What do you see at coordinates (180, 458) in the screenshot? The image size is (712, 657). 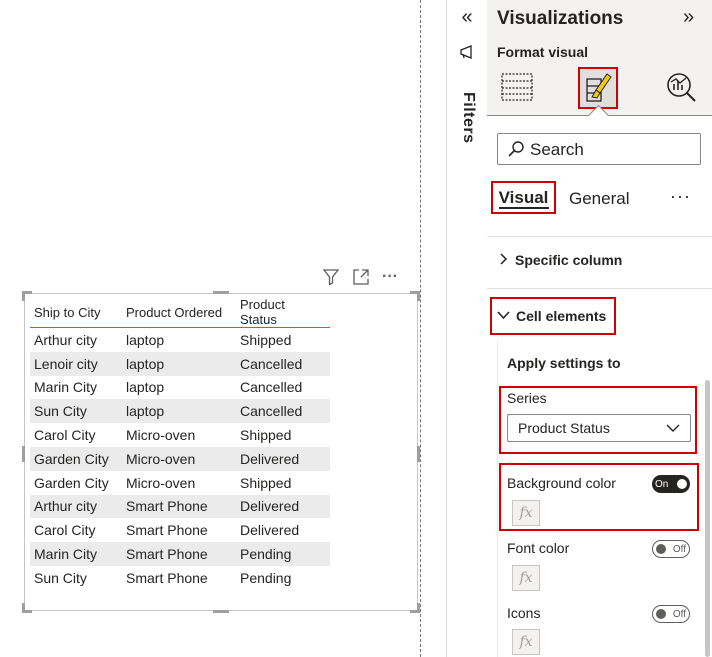 I see `table-row: Garden City Micro-oven Delivered` at bounding box center [180, 458].